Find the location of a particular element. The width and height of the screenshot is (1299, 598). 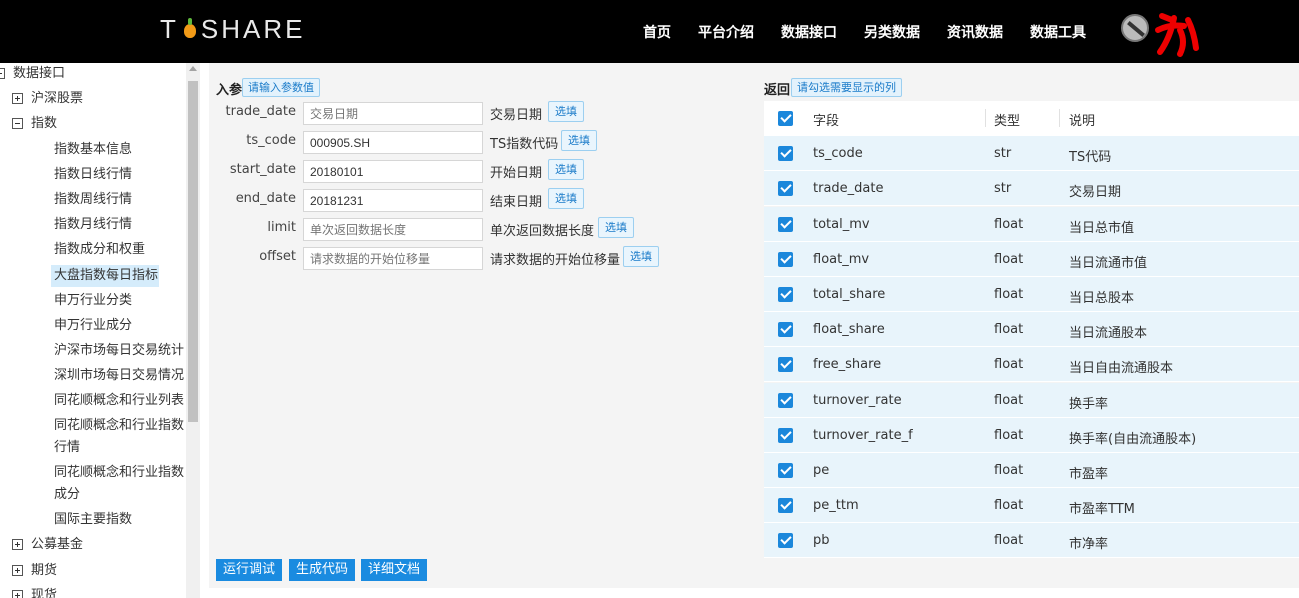

table-row: pe float 市盈率 is located at coordinates (1031, 470).